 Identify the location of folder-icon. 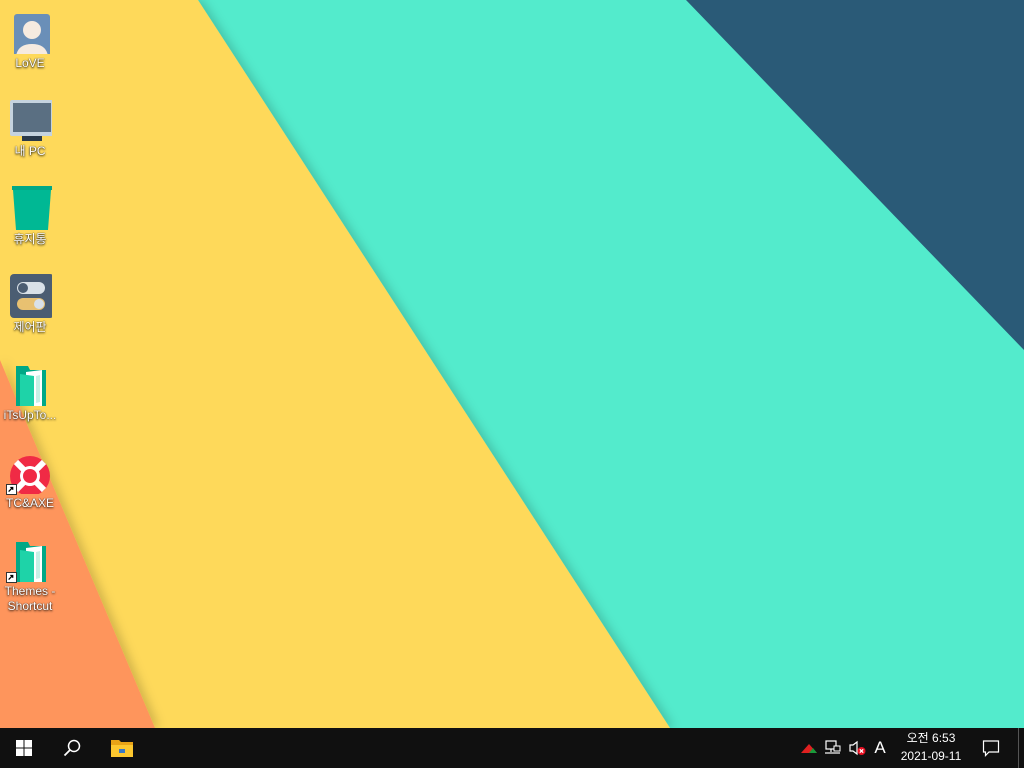
(31, 386).